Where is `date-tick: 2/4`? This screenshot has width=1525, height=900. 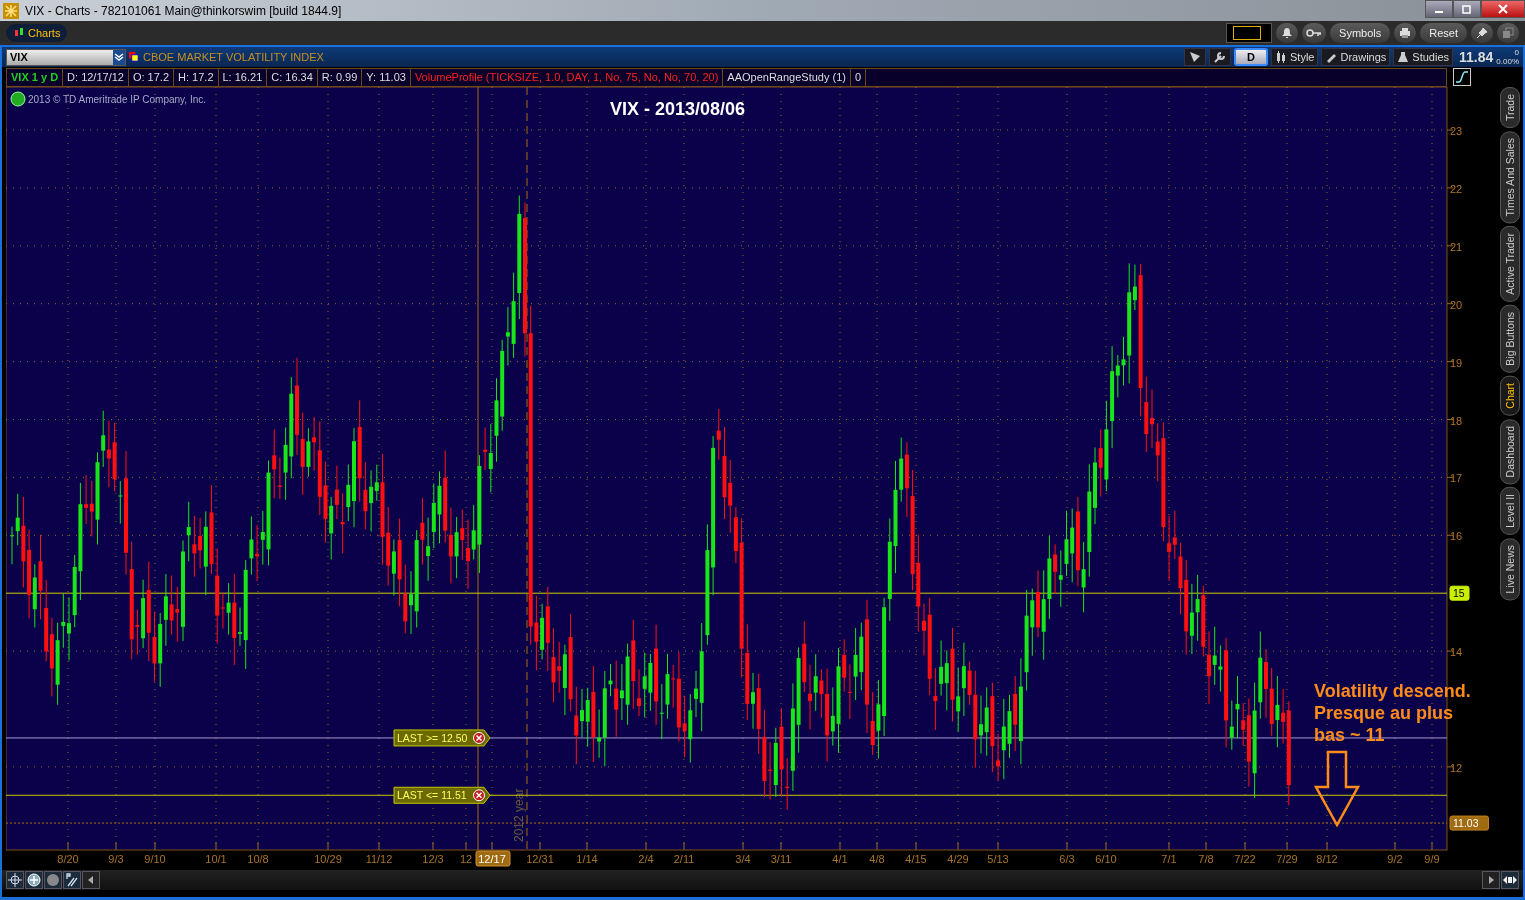
date-tick: 2/4 is located at coordinates (646, 859).